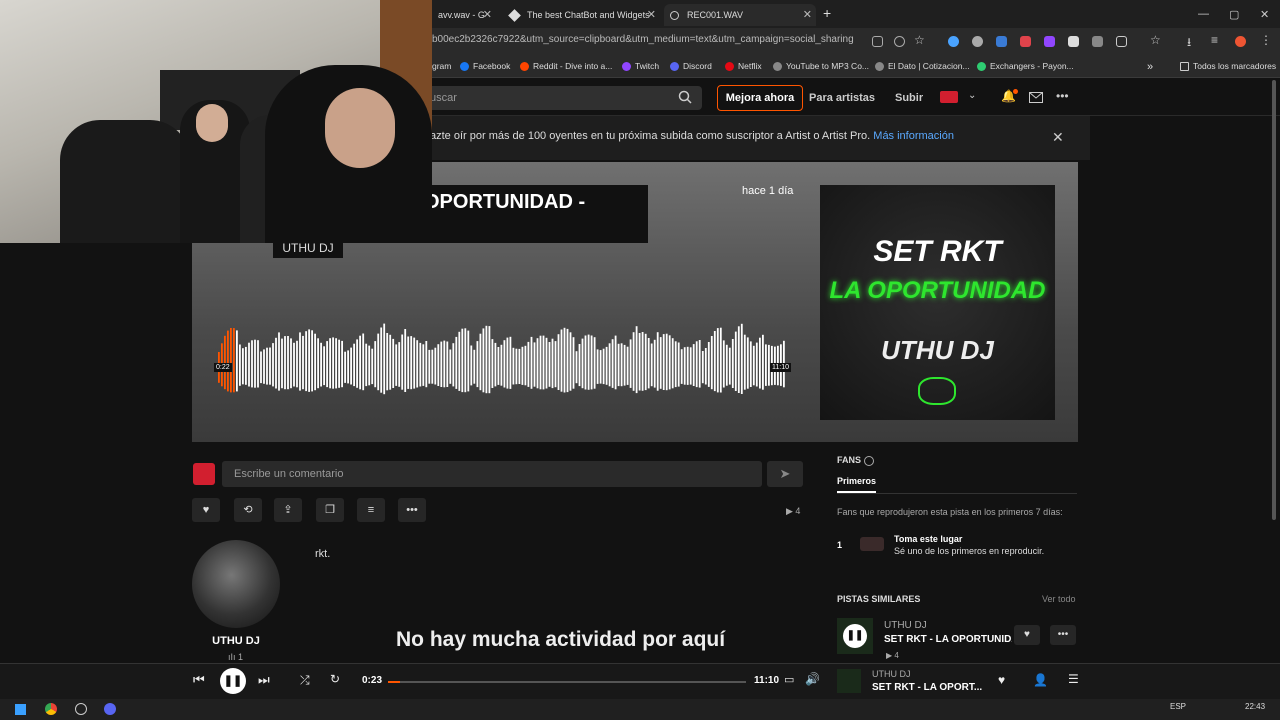  Describe the element at coordinates (1027, 635) in the screenshot. I see `like-button: ♥` at that location.